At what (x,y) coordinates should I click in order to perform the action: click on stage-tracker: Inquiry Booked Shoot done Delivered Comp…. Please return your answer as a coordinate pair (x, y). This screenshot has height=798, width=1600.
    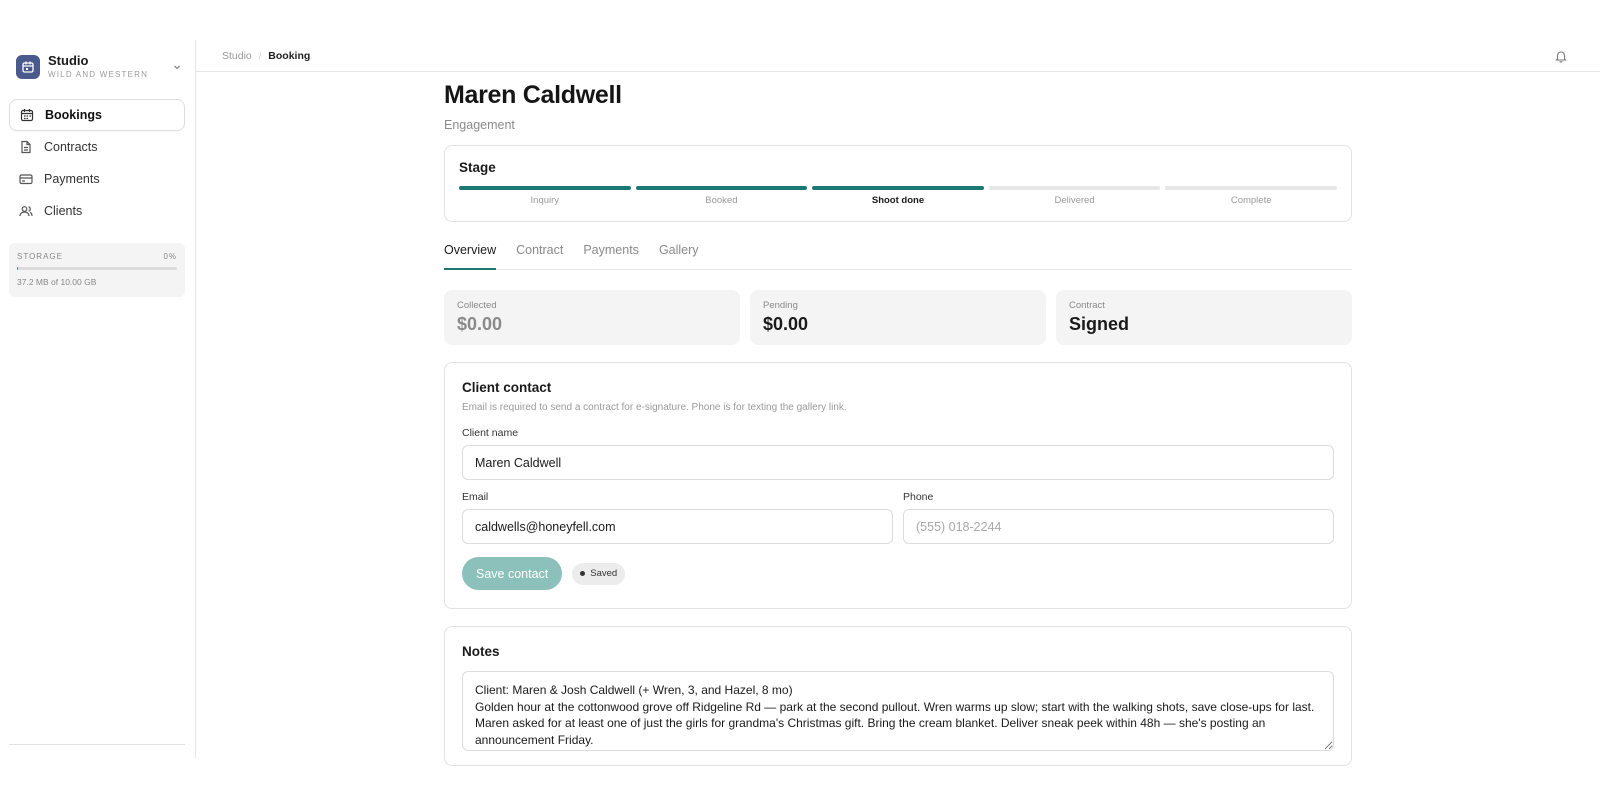
    Looking at the image, I should click on (898, 196).